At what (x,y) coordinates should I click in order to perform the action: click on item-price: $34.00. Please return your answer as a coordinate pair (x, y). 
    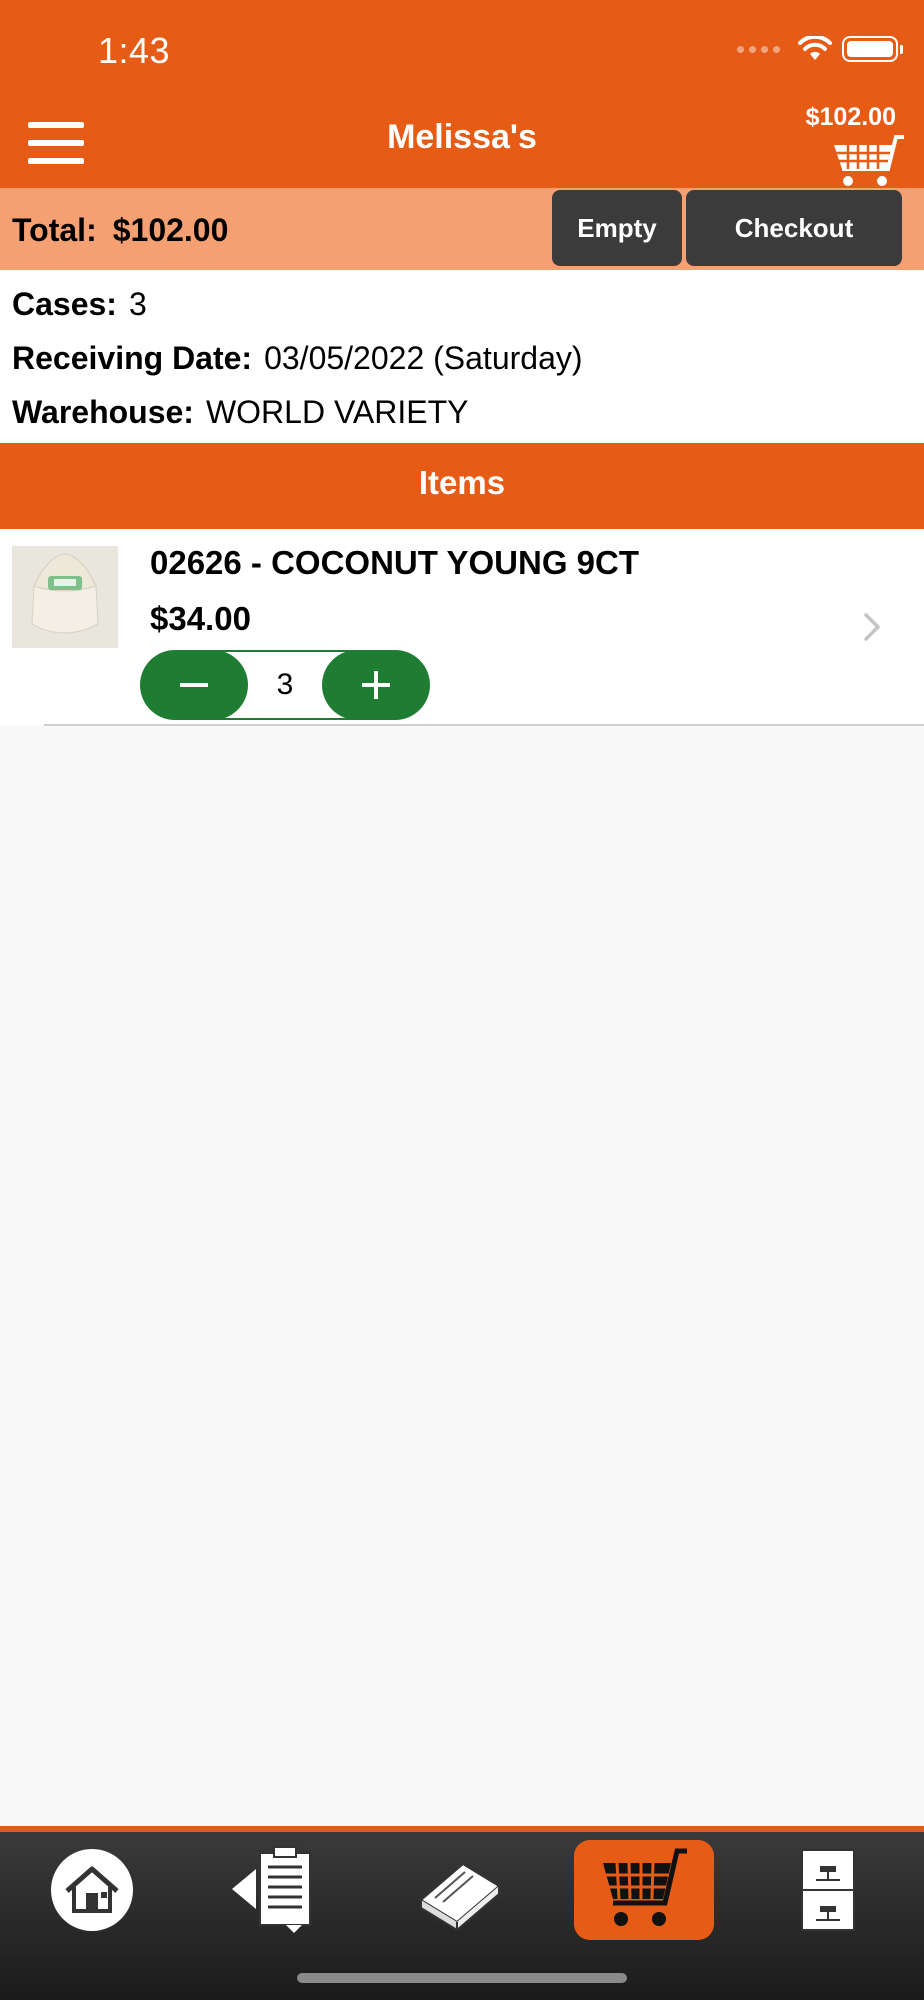
    Looking at the image, I should click on (200, 618).